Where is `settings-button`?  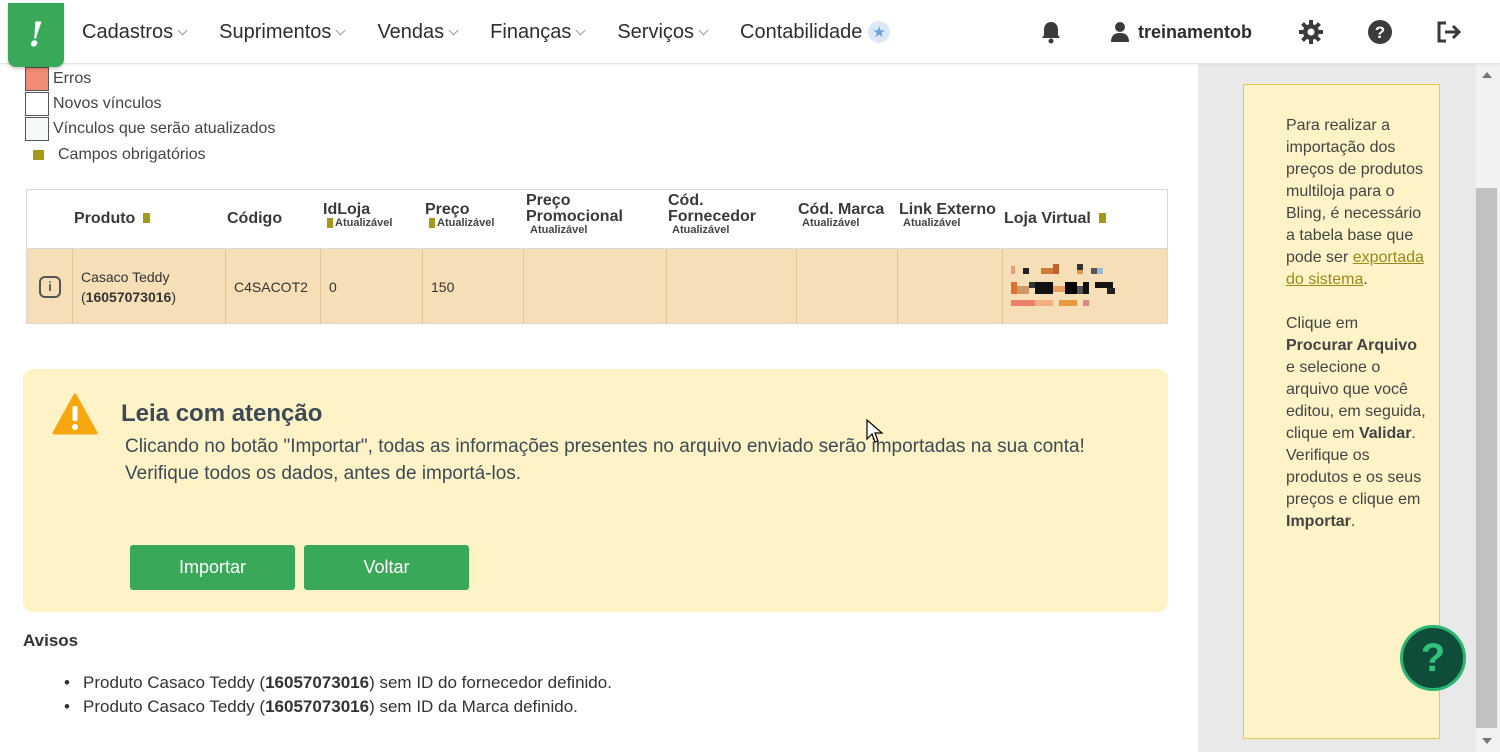
settings-button is located at coordinates (1311, 32).